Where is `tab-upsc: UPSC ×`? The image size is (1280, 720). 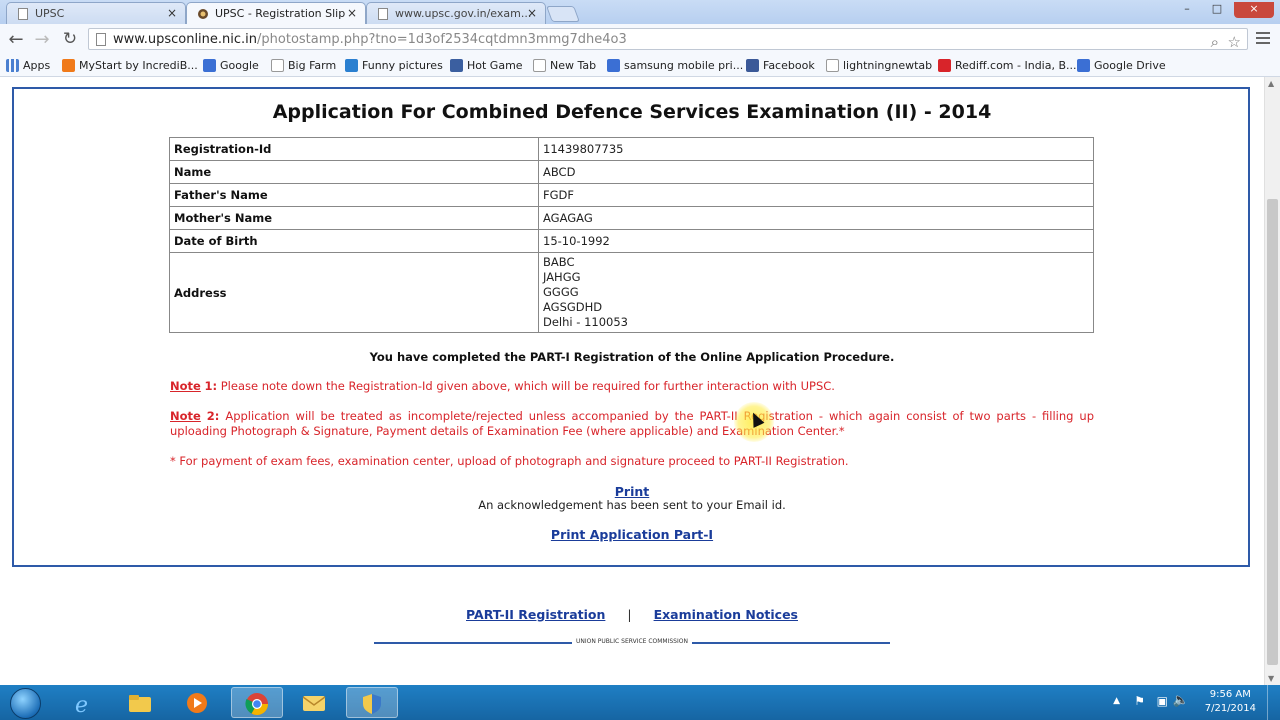 tab-upsc: UPSC × is located at coordinates (96, 13).